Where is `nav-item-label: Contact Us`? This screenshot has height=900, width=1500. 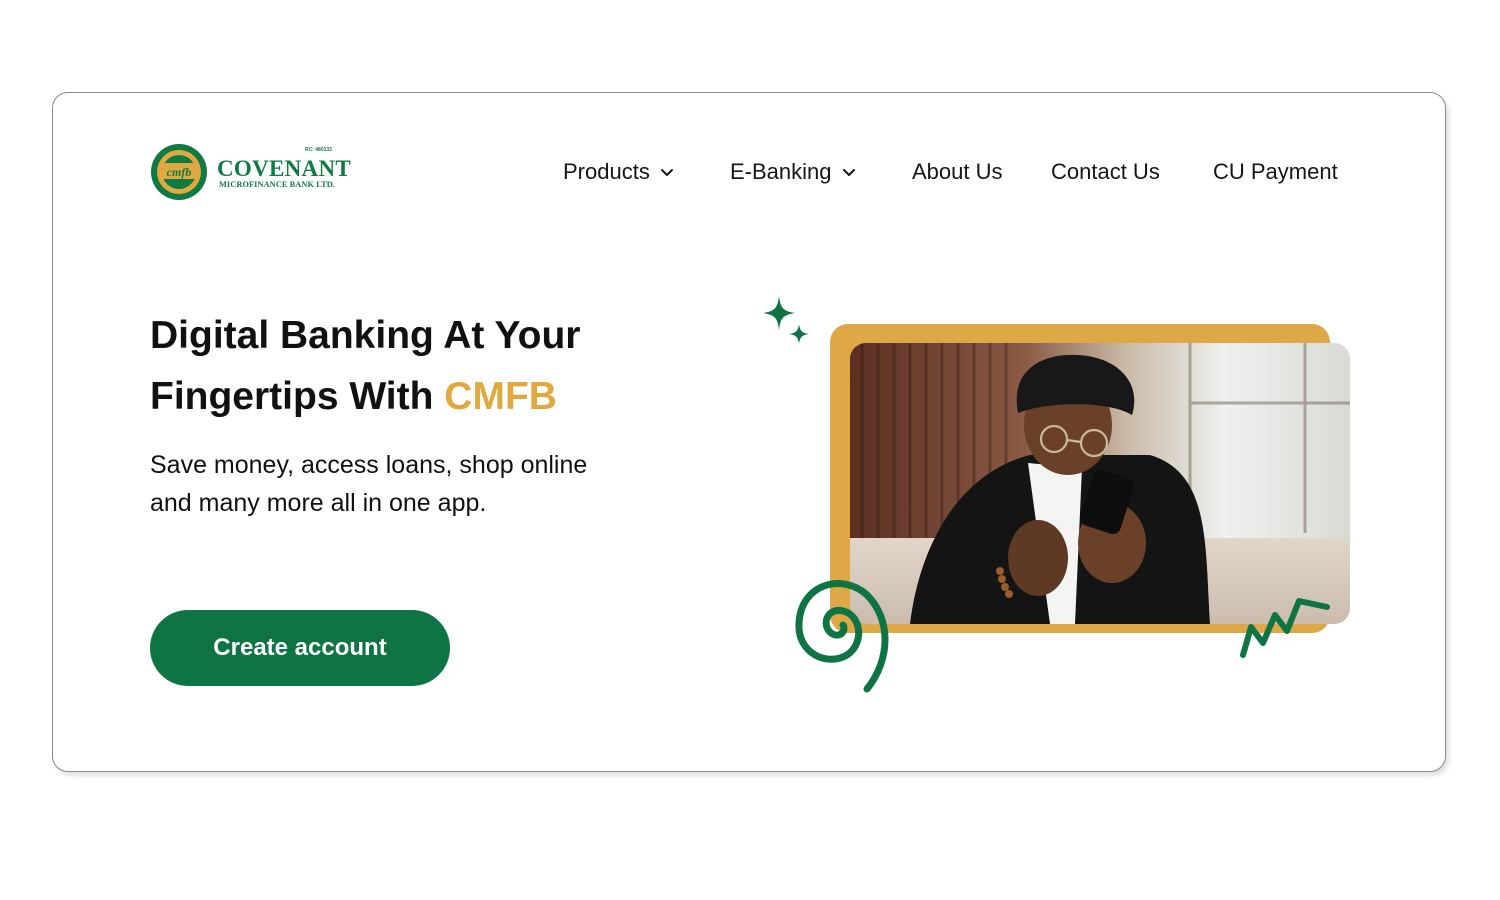 nav-item-label: Contact Us is located at coordinates (1105, 171).